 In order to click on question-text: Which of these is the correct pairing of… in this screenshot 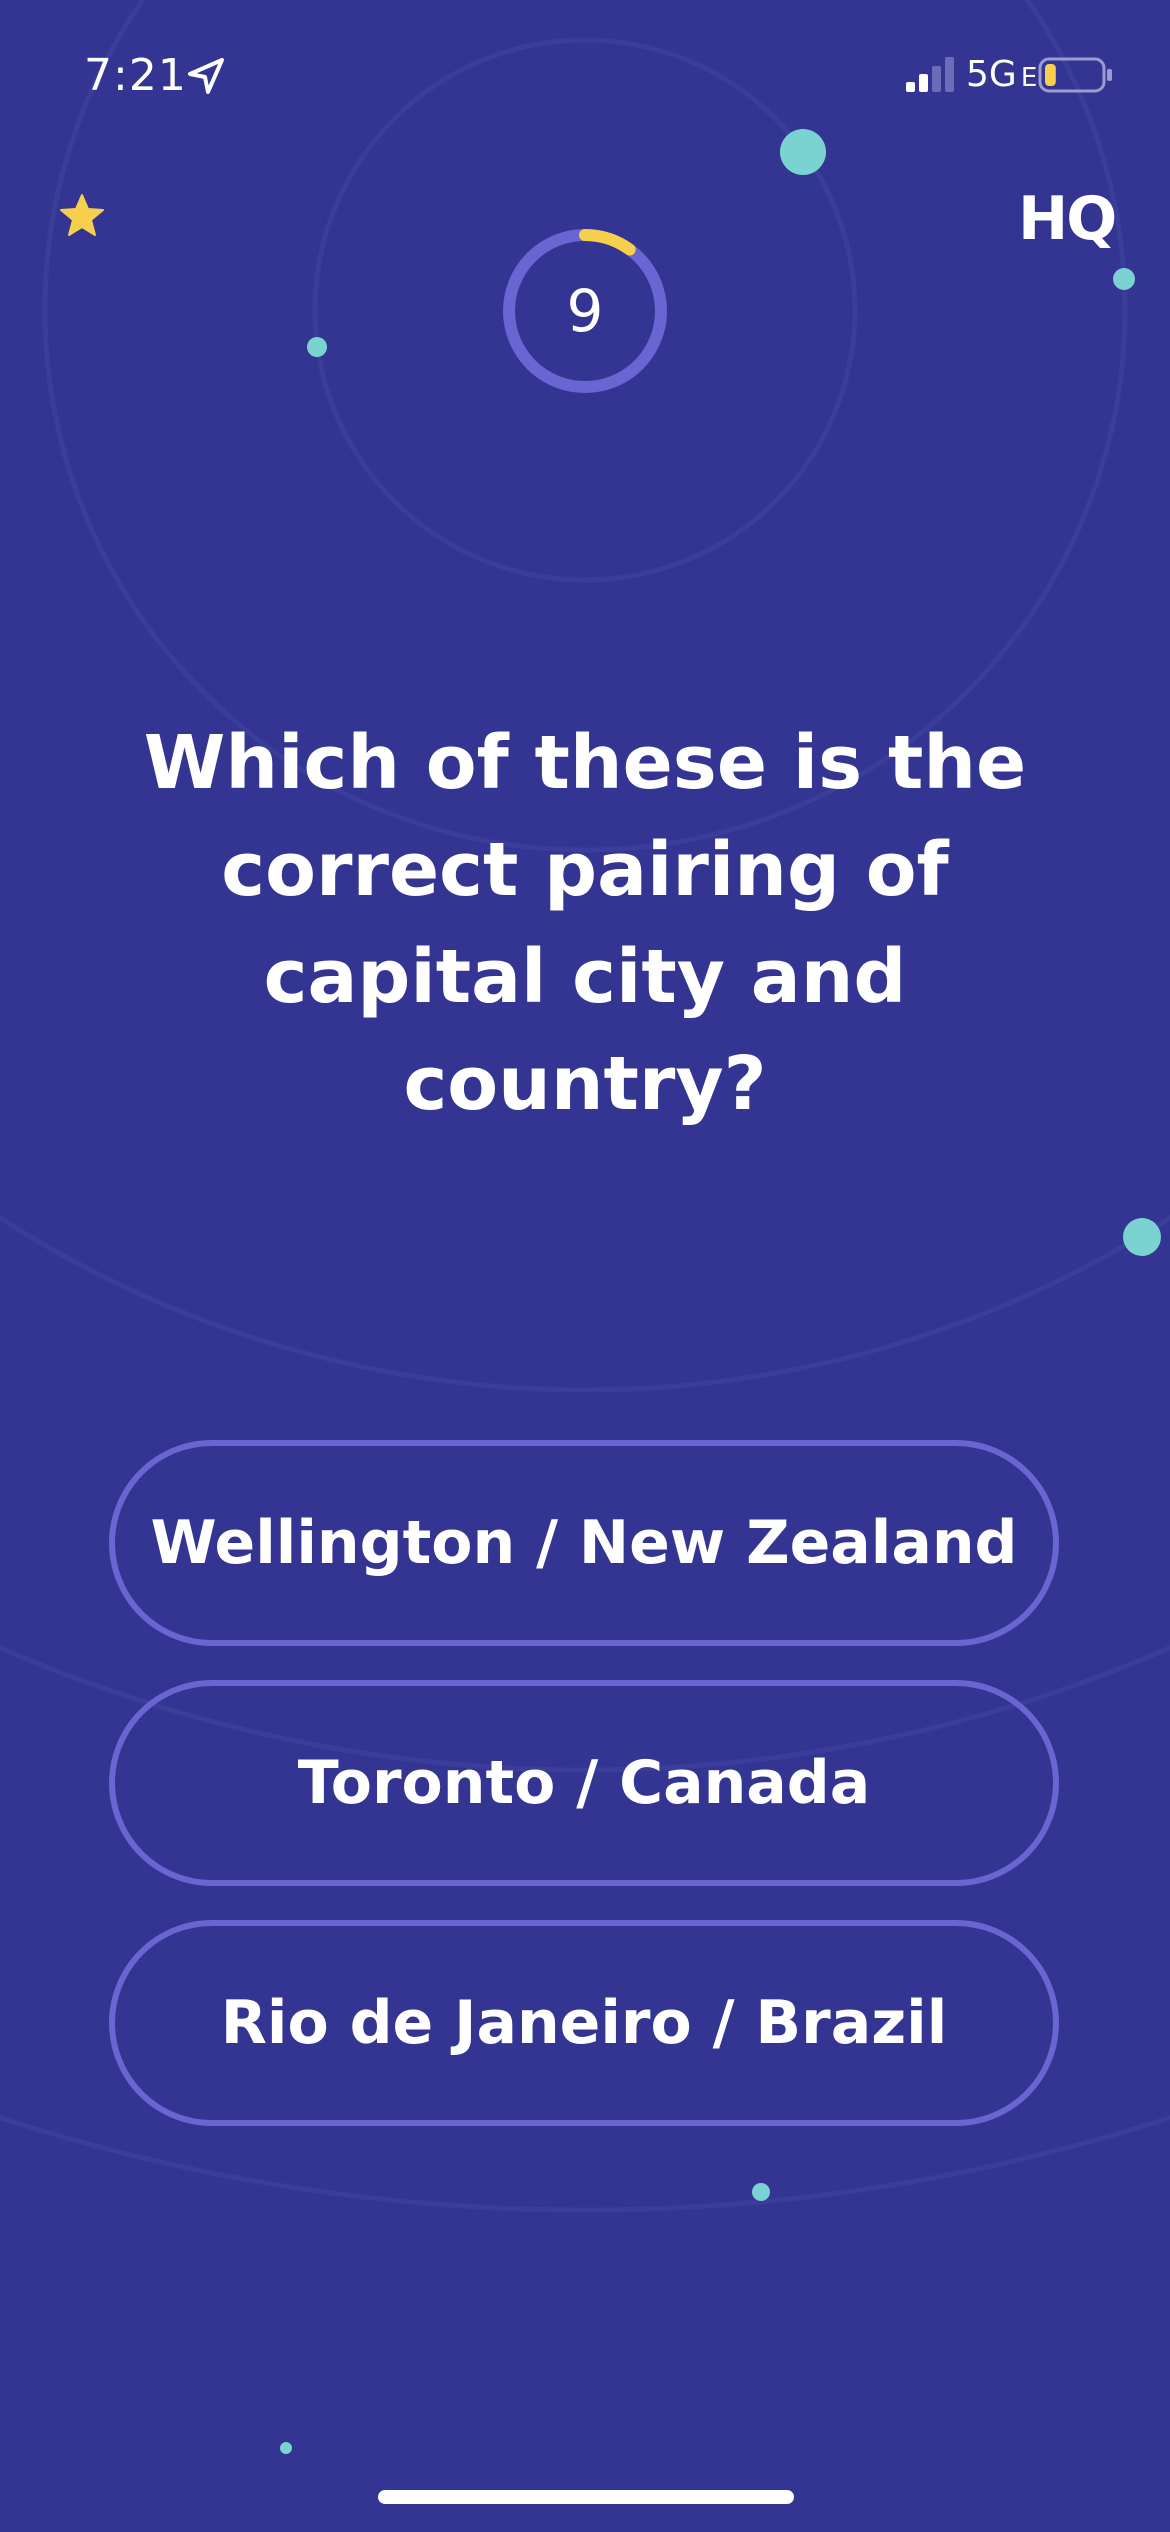, I will do `click(585, 923)`.